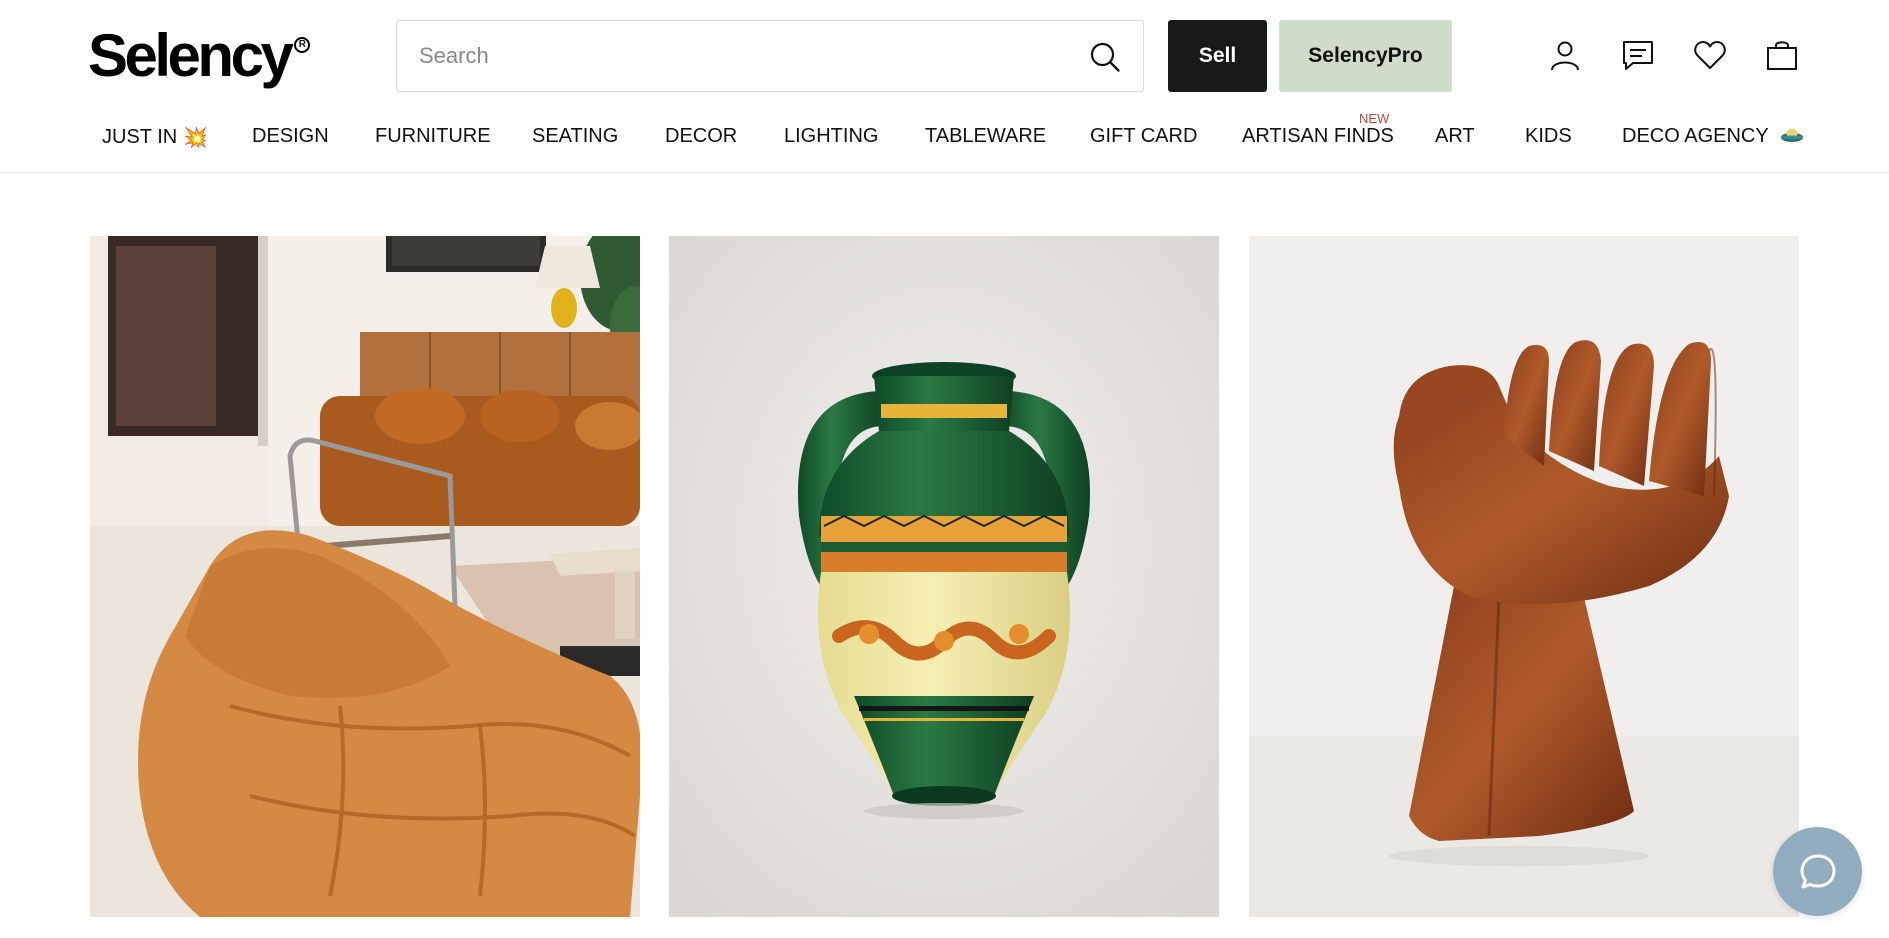  I want to click on chat-bubble-icon, so click(1817, 871).